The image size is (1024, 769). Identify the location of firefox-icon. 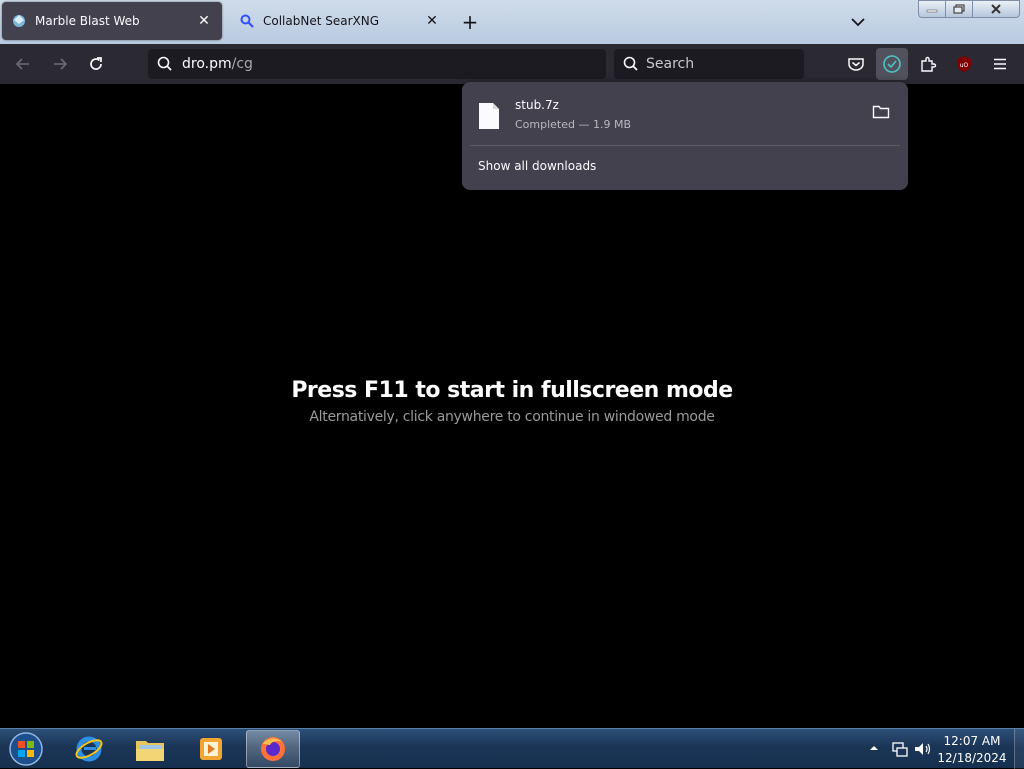
(273, 749).